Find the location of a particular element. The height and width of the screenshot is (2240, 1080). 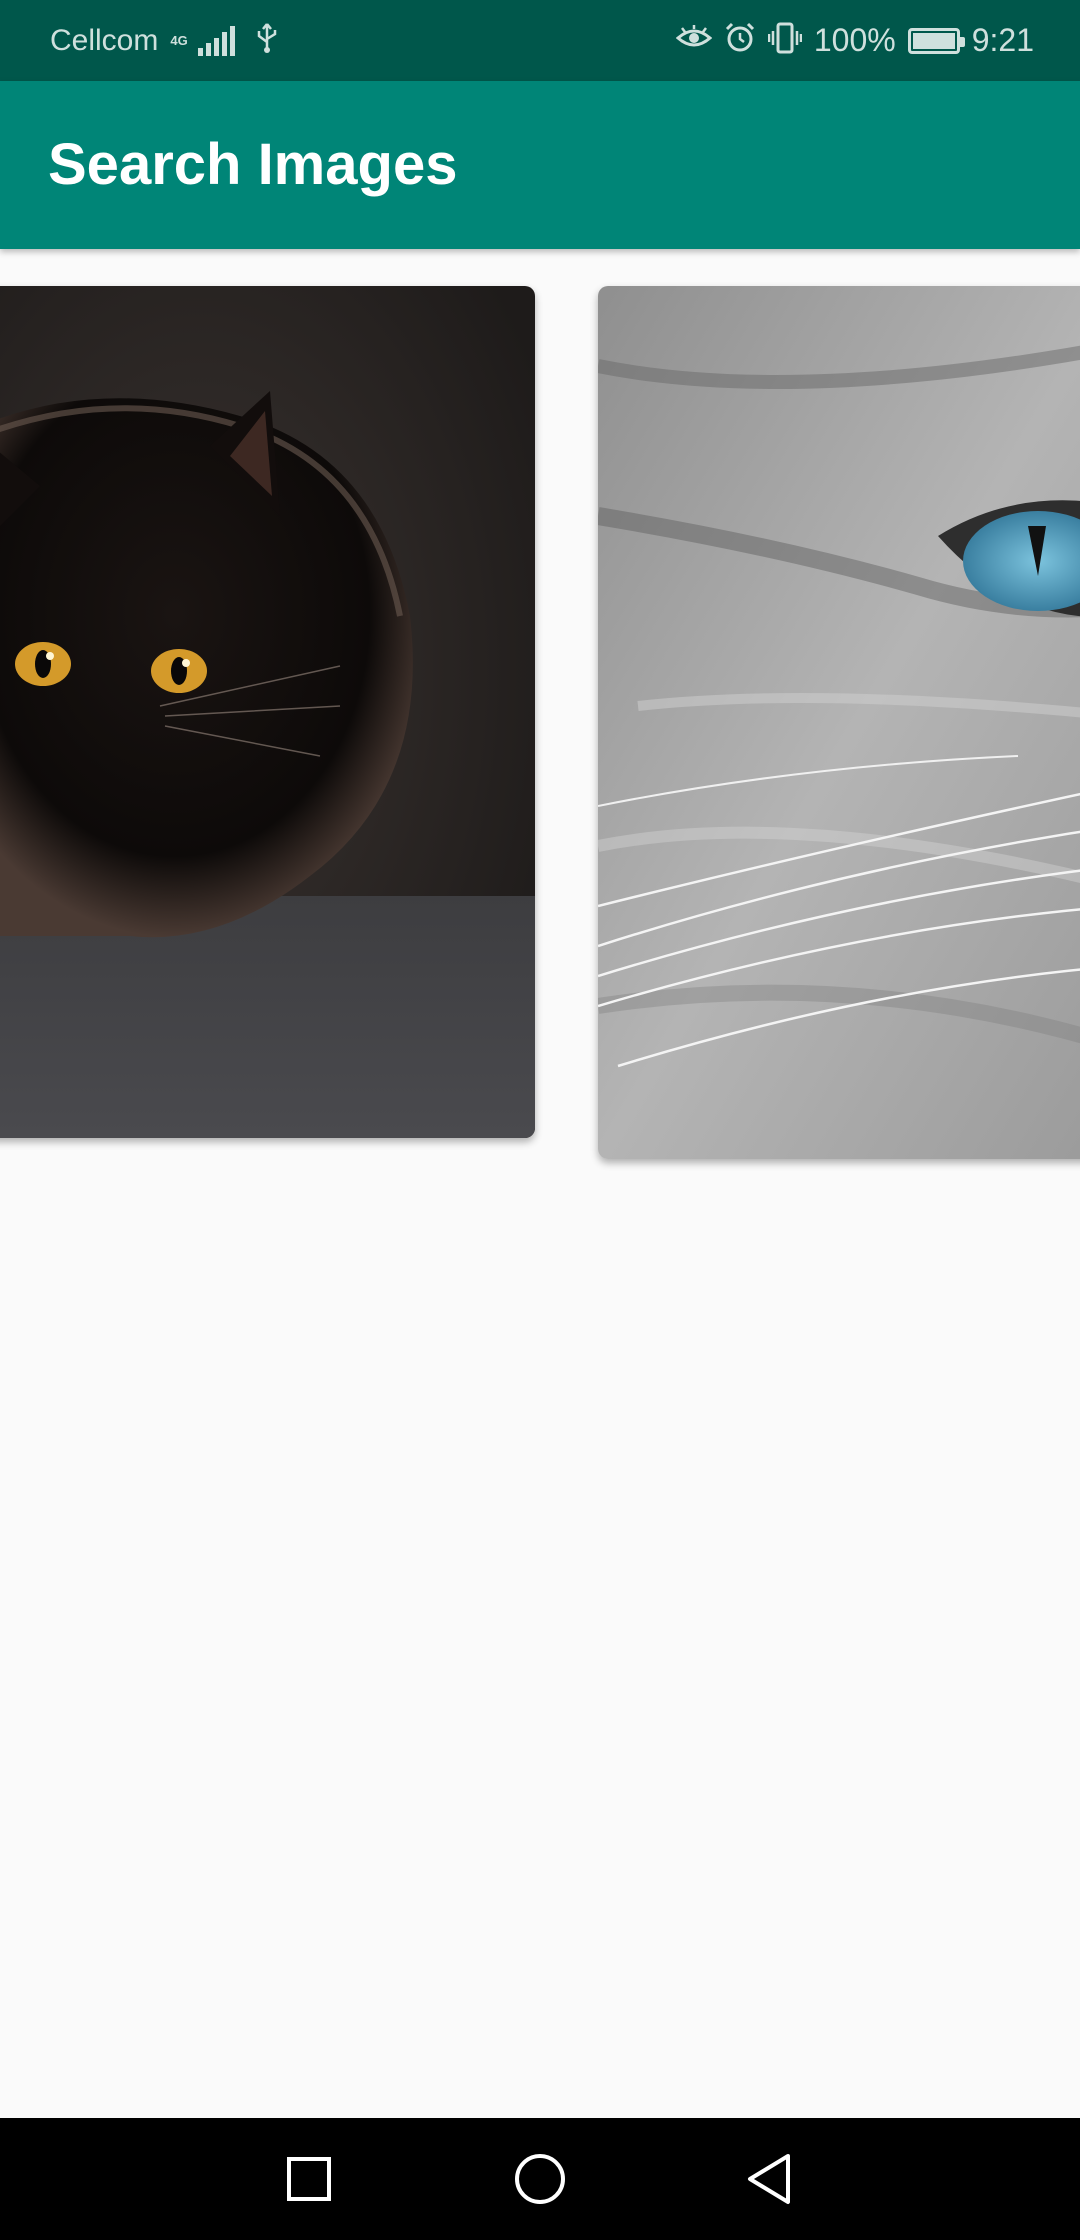

battery-icon is located at coordinates (936, 40).